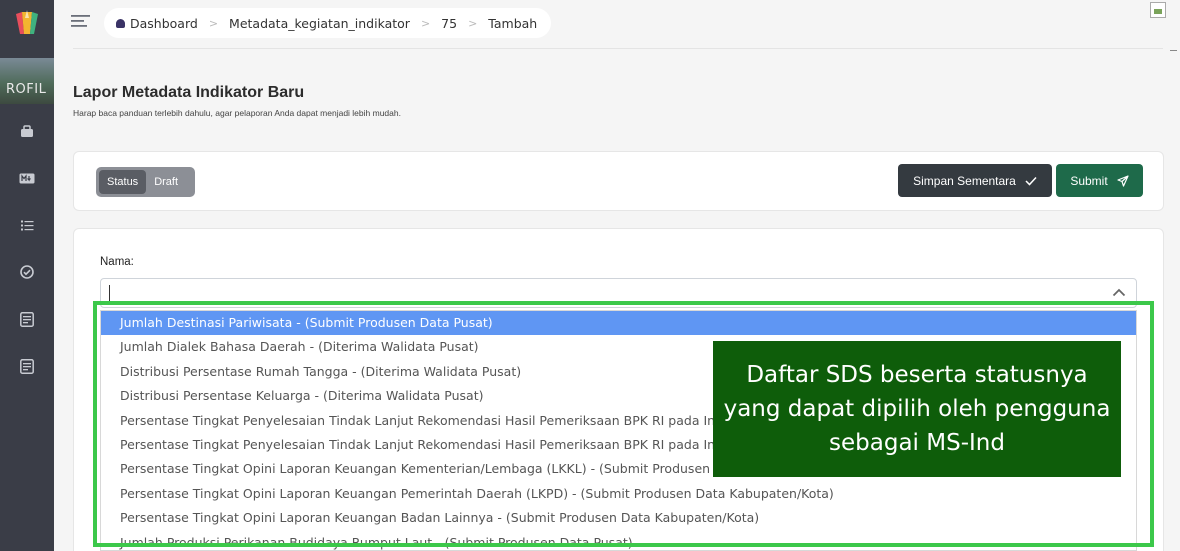  I want to click on check-circle-icon, so click(27, 272).